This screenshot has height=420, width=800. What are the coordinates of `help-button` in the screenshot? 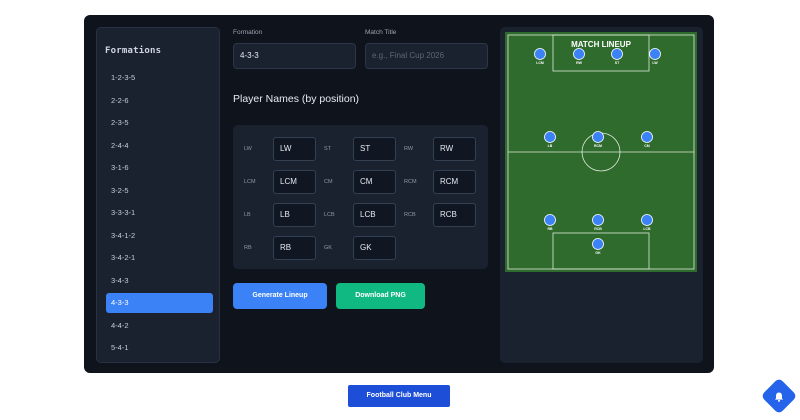 It's located at (779, 396).